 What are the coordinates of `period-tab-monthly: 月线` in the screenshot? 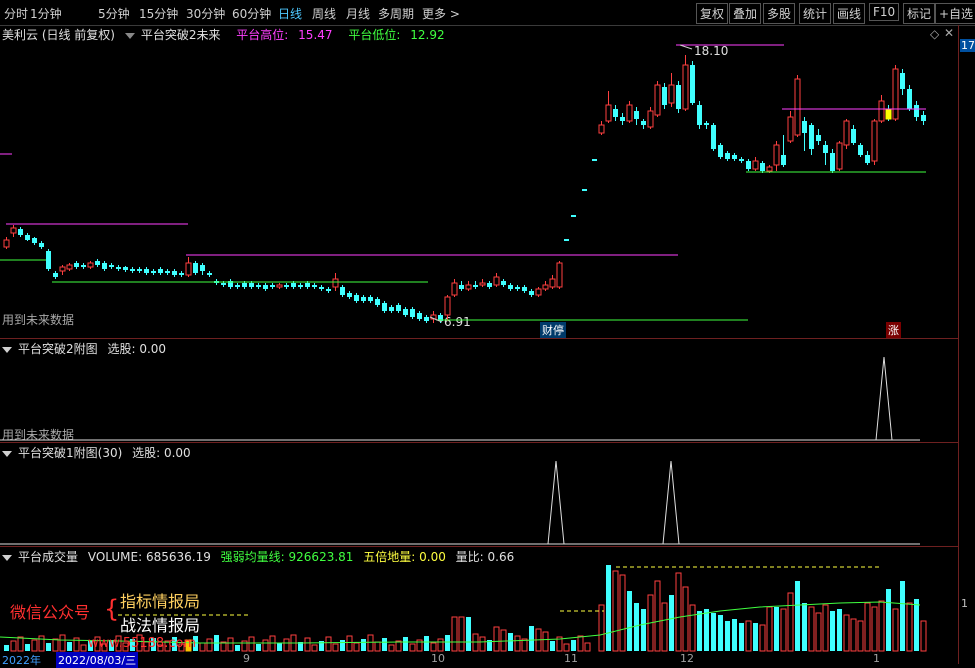 It's located at (358, 13).